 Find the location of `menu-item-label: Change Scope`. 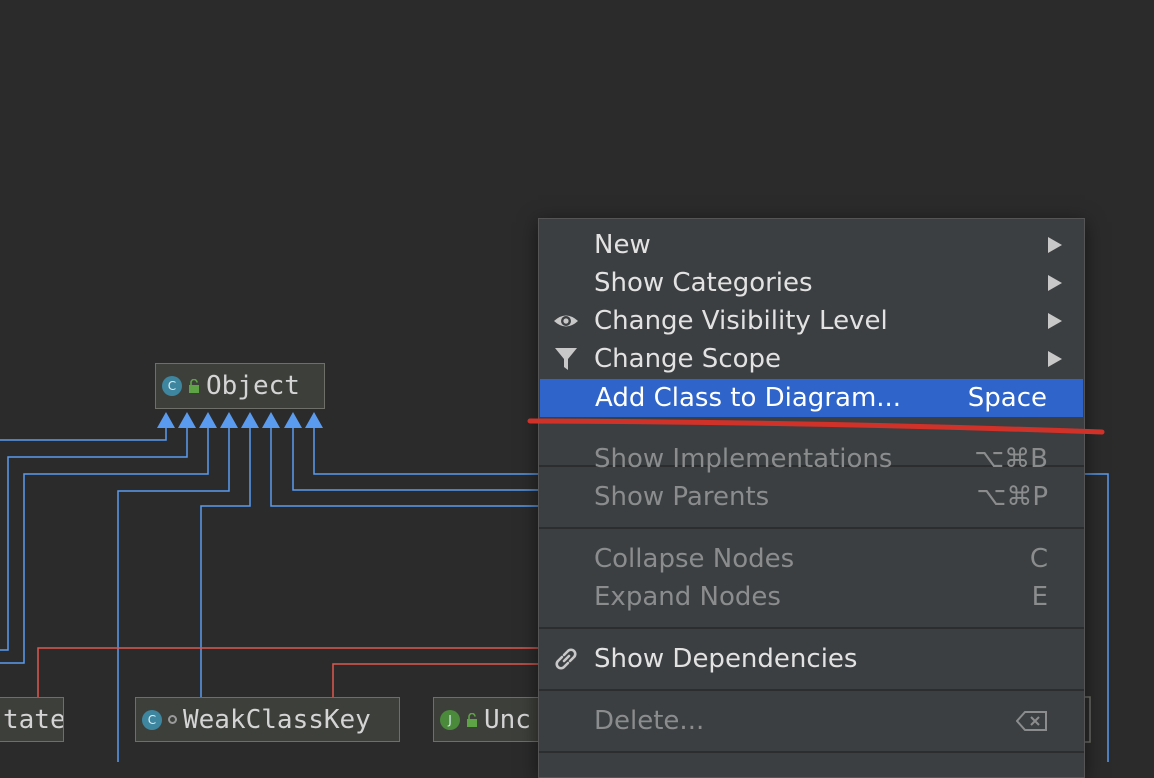

menu-item-label: Change Scope is located at coordinates (688, 359).